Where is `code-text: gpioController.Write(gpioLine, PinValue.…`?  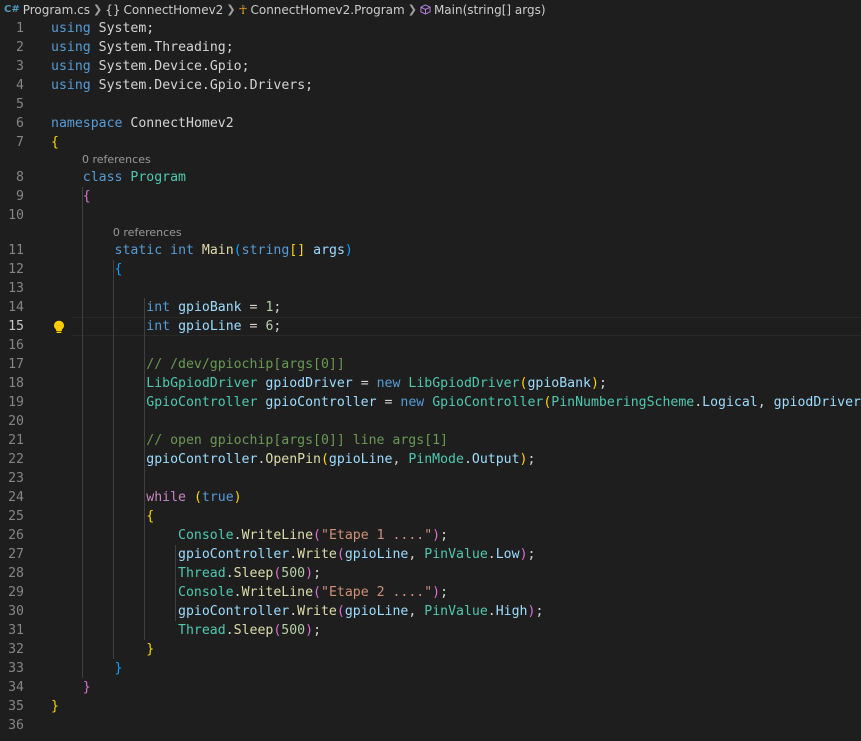 code-text: gpioController.Write(gpioLine, PinValue.… is located at coordinates (357, 554).